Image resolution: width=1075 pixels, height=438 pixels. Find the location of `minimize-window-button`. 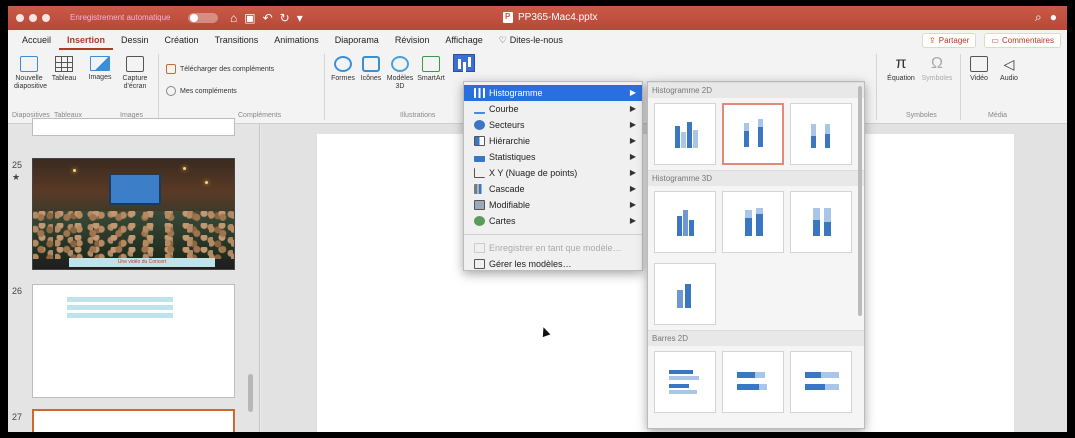

minimize-window-button is located at coordinates (33, 18).